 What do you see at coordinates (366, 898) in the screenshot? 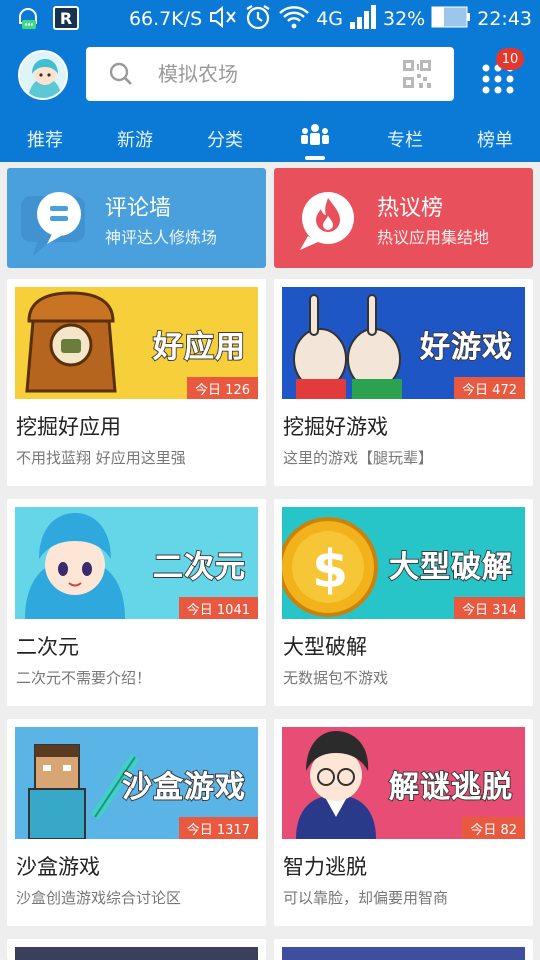
I see `card-description: 可以靠脸，却偏要用智商` at bounding box center [366, 898].